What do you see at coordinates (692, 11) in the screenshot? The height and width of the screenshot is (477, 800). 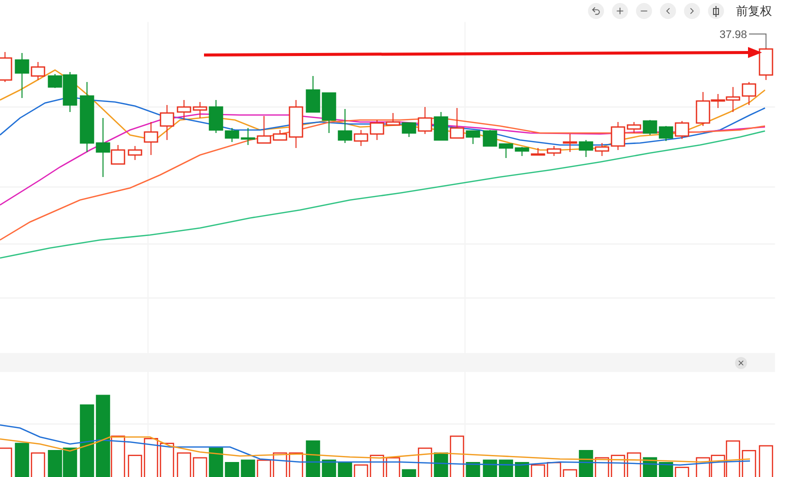 I see `scroll-right-button` at bounding box center [692, 11].